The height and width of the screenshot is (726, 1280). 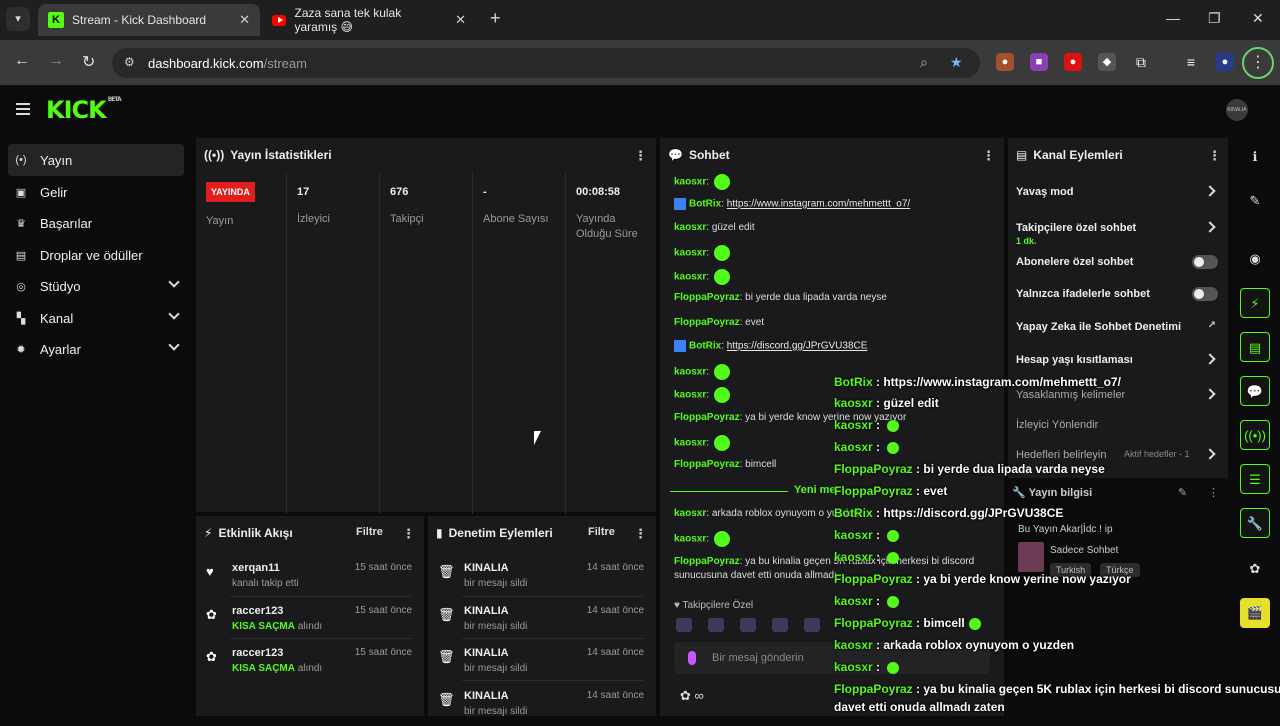 I want to click on site-info-icon: ⚙, so click(x=129, y=62).